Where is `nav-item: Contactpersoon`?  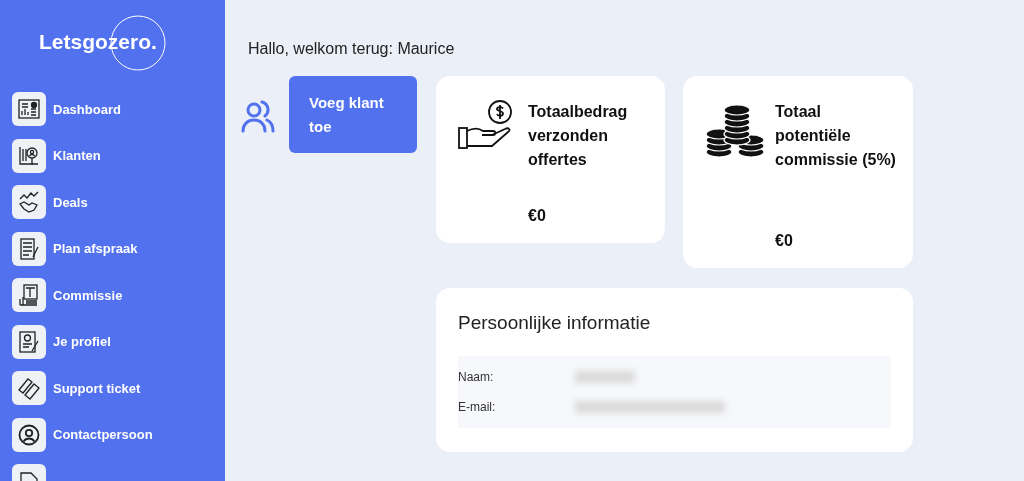
nav-item: Contactpersoon is located at coordinates (118, 434).